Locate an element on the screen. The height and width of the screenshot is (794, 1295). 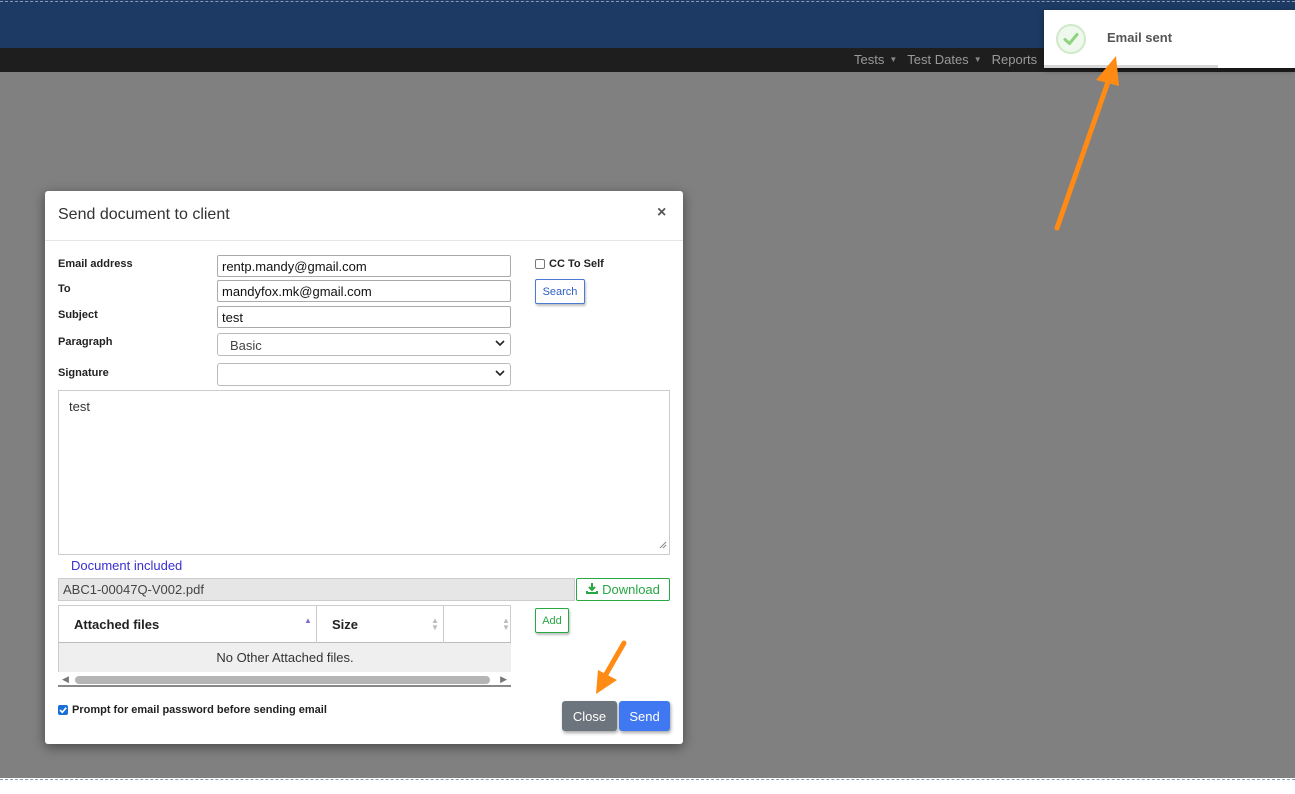
nav-item-test-dates: Test Dates ▼ is located at coordinates (944, 59).